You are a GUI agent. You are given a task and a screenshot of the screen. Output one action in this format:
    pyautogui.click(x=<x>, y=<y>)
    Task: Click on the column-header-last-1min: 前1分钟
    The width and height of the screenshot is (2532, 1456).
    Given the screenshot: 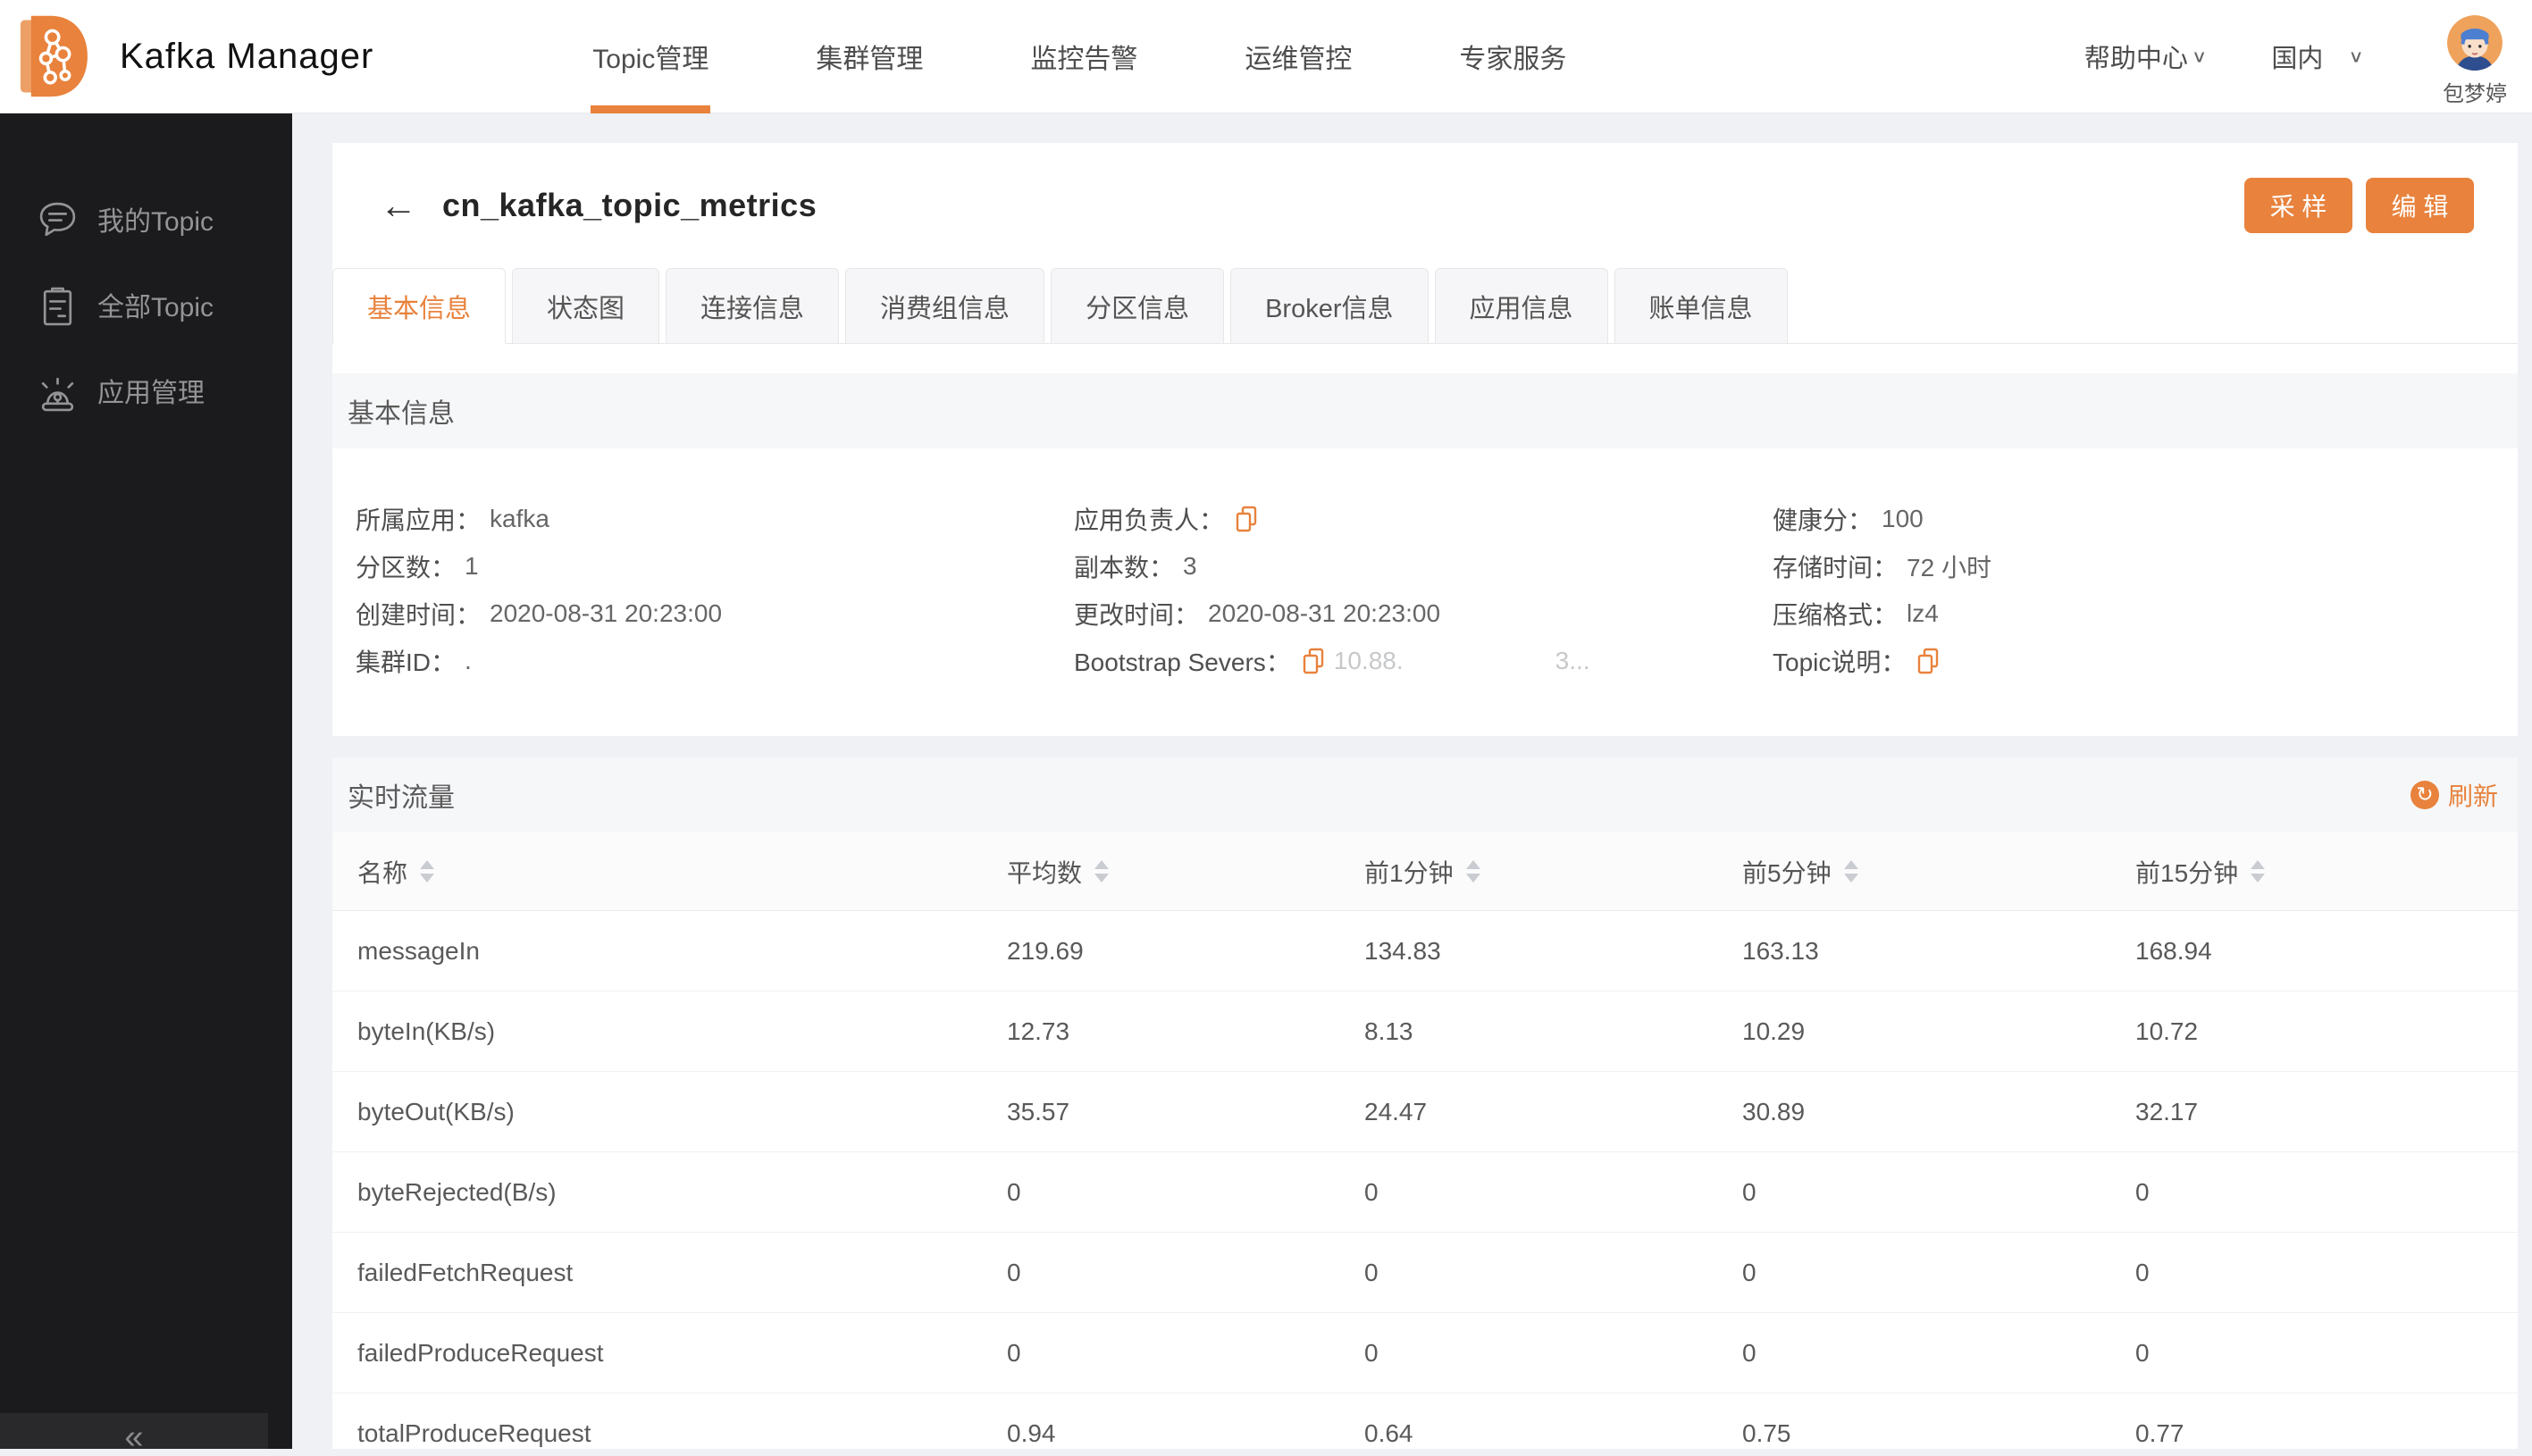 What is the action you would take?
    pyautogui.click(x=1553, y=872)
    